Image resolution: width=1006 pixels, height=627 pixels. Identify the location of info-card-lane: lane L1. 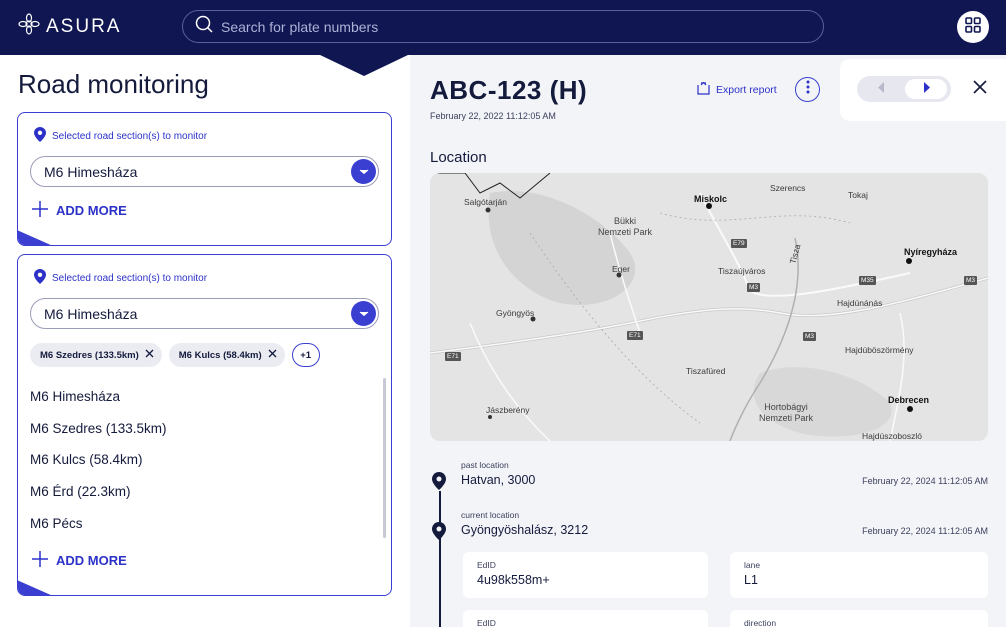
(859, 575).